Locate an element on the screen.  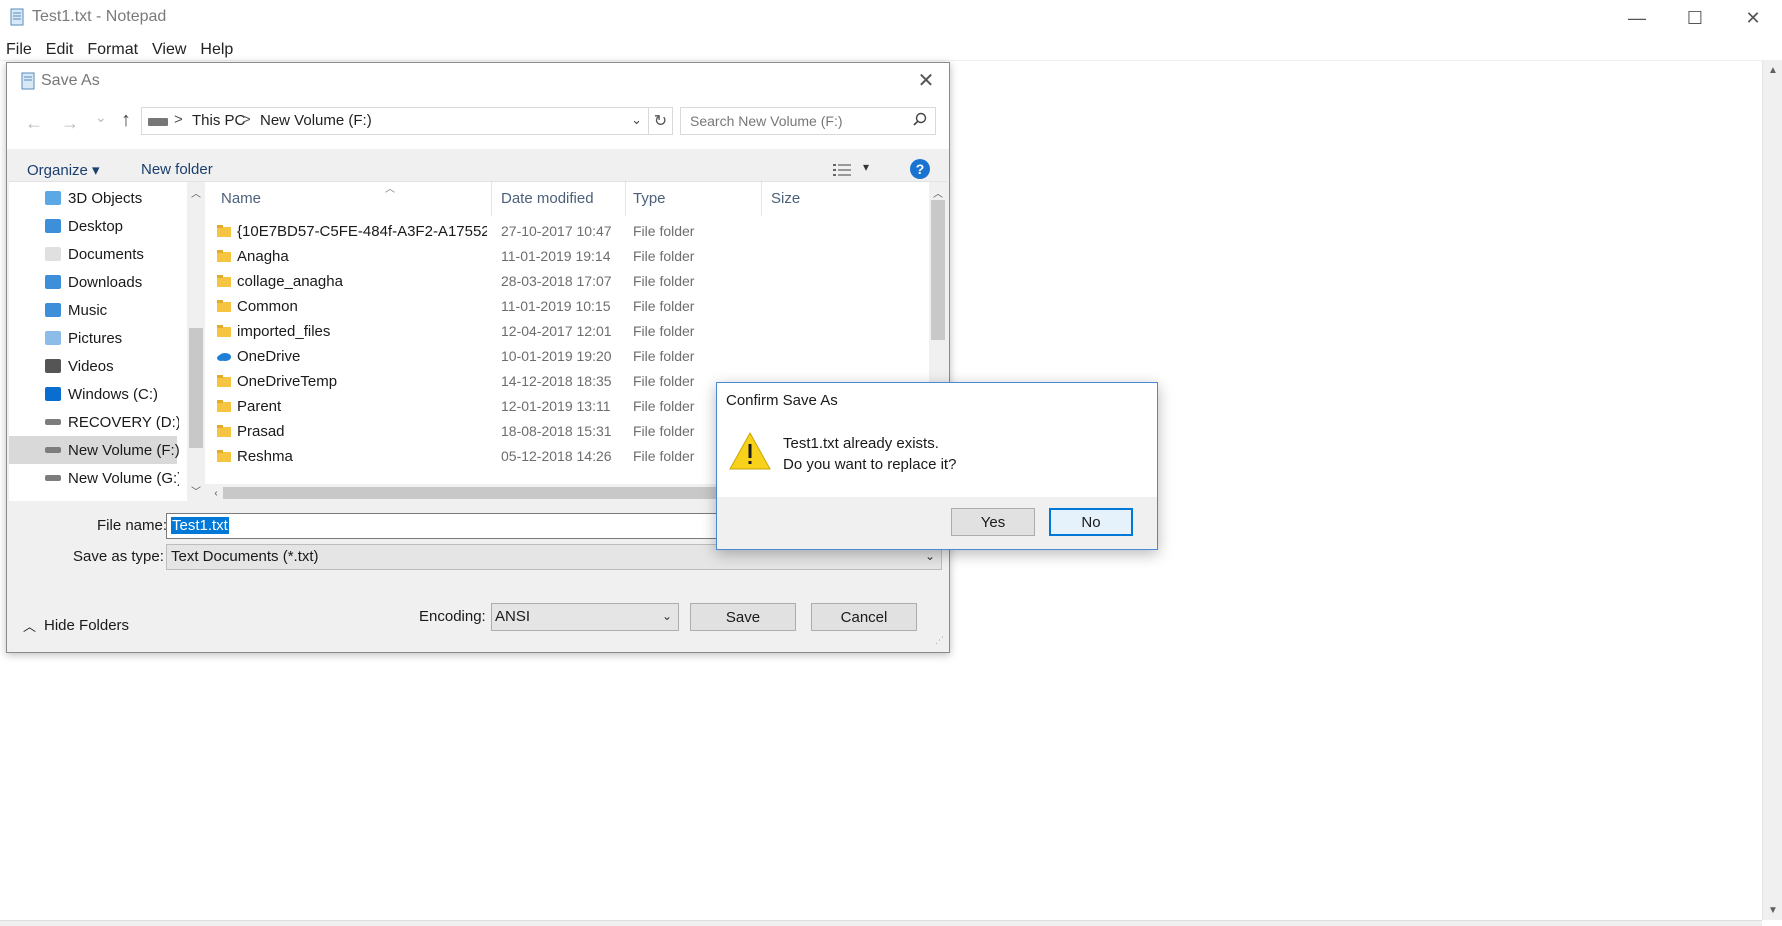
breadcrumb-new-volume: New Volume (F:) is located at coordinates (316, 120).